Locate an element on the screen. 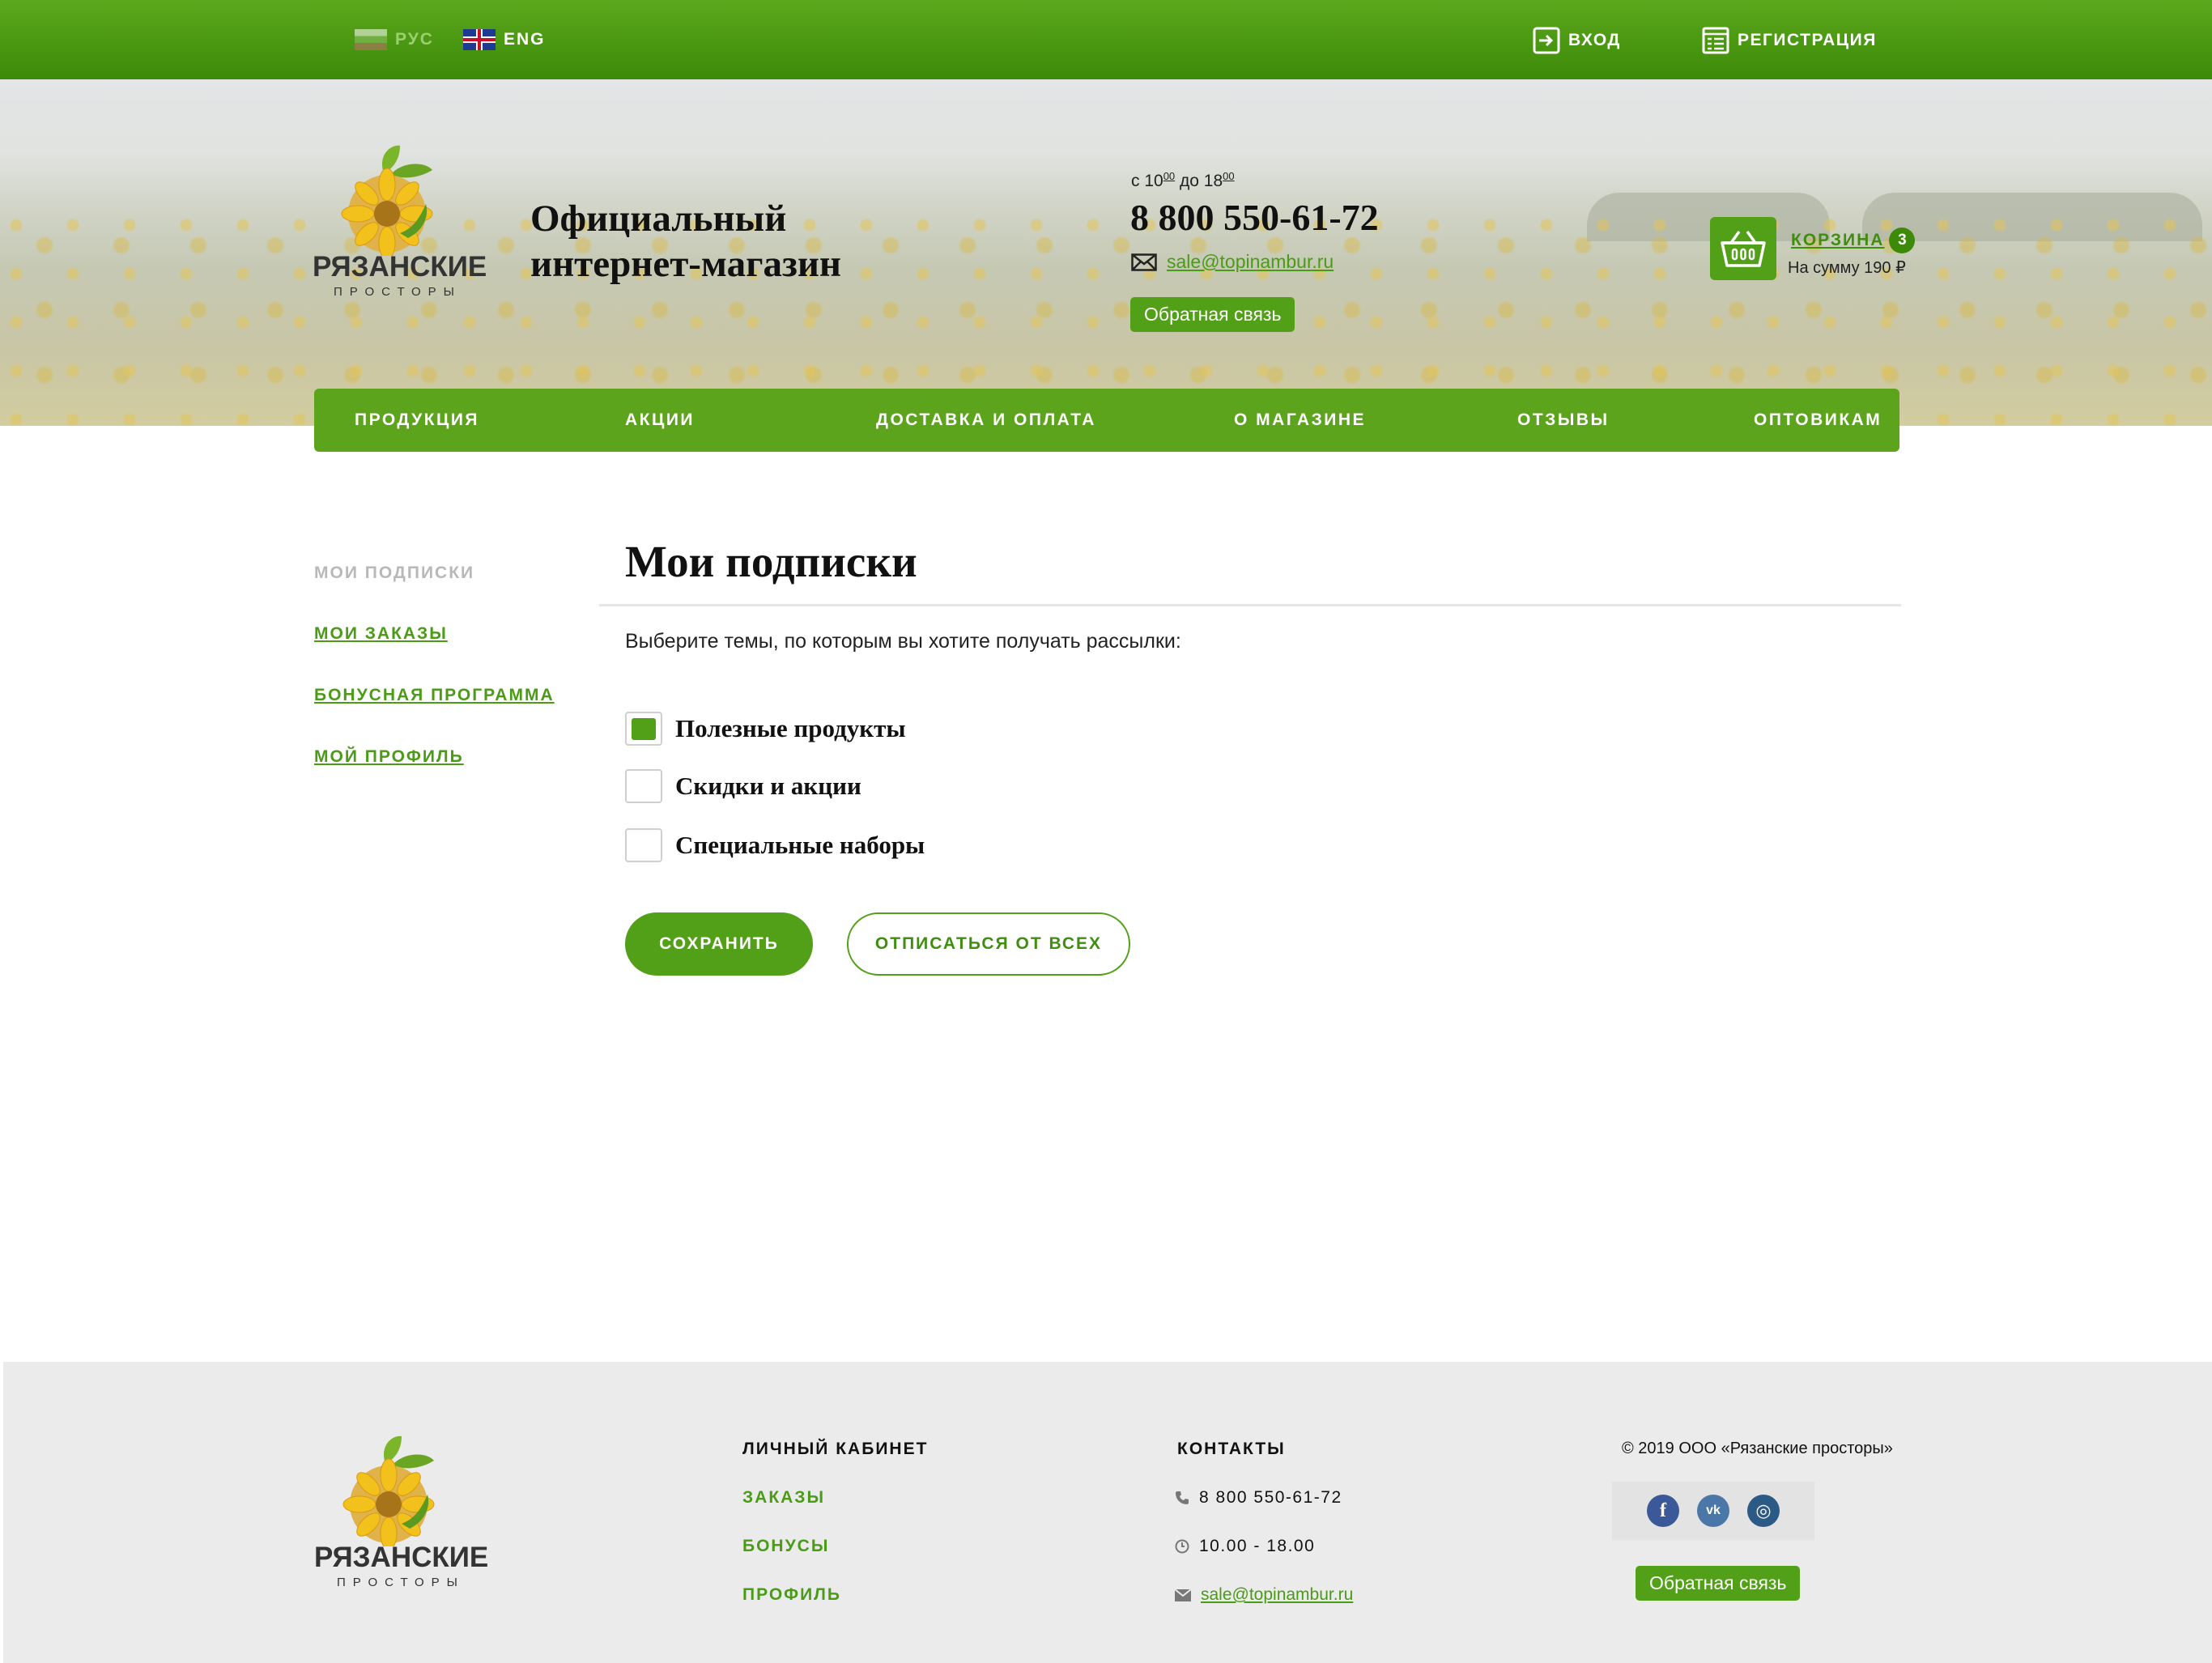  vk-icon: vk is located at coordinates (1713, 1511).